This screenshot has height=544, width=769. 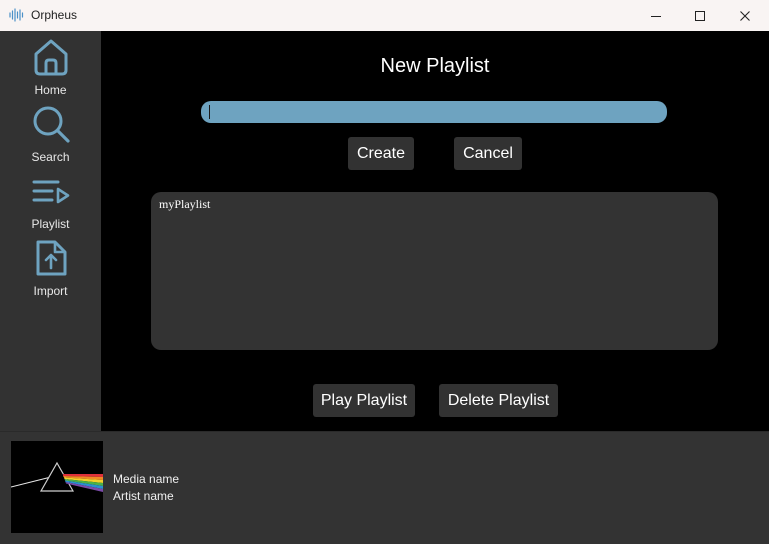 I want to click on sidebar-item-label: Home, so click(x=50, y=90).